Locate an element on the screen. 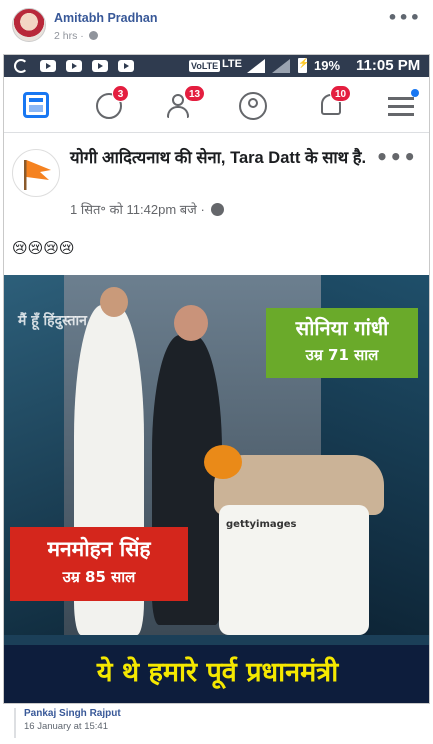 The height and width of the screenshot is (744, 433). author-name: Amitabh Pradhan is located at coordinates (106, 18).